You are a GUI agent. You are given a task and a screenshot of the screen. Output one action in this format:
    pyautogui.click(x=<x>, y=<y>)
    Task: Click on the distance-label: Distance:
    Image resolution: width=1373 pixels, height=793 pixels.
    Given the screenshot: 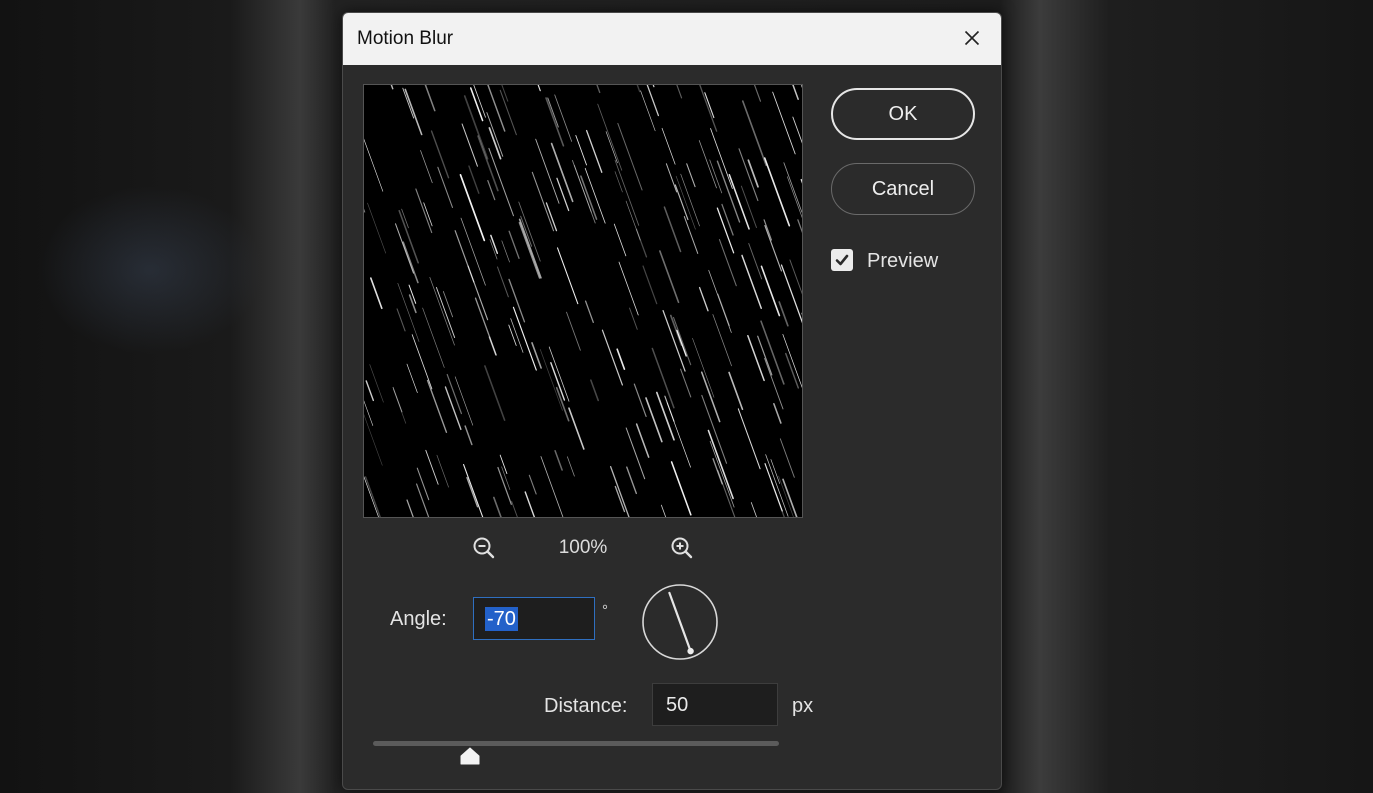 What is the action you would take?
    pyautogui.click(x=586, y=706)
    